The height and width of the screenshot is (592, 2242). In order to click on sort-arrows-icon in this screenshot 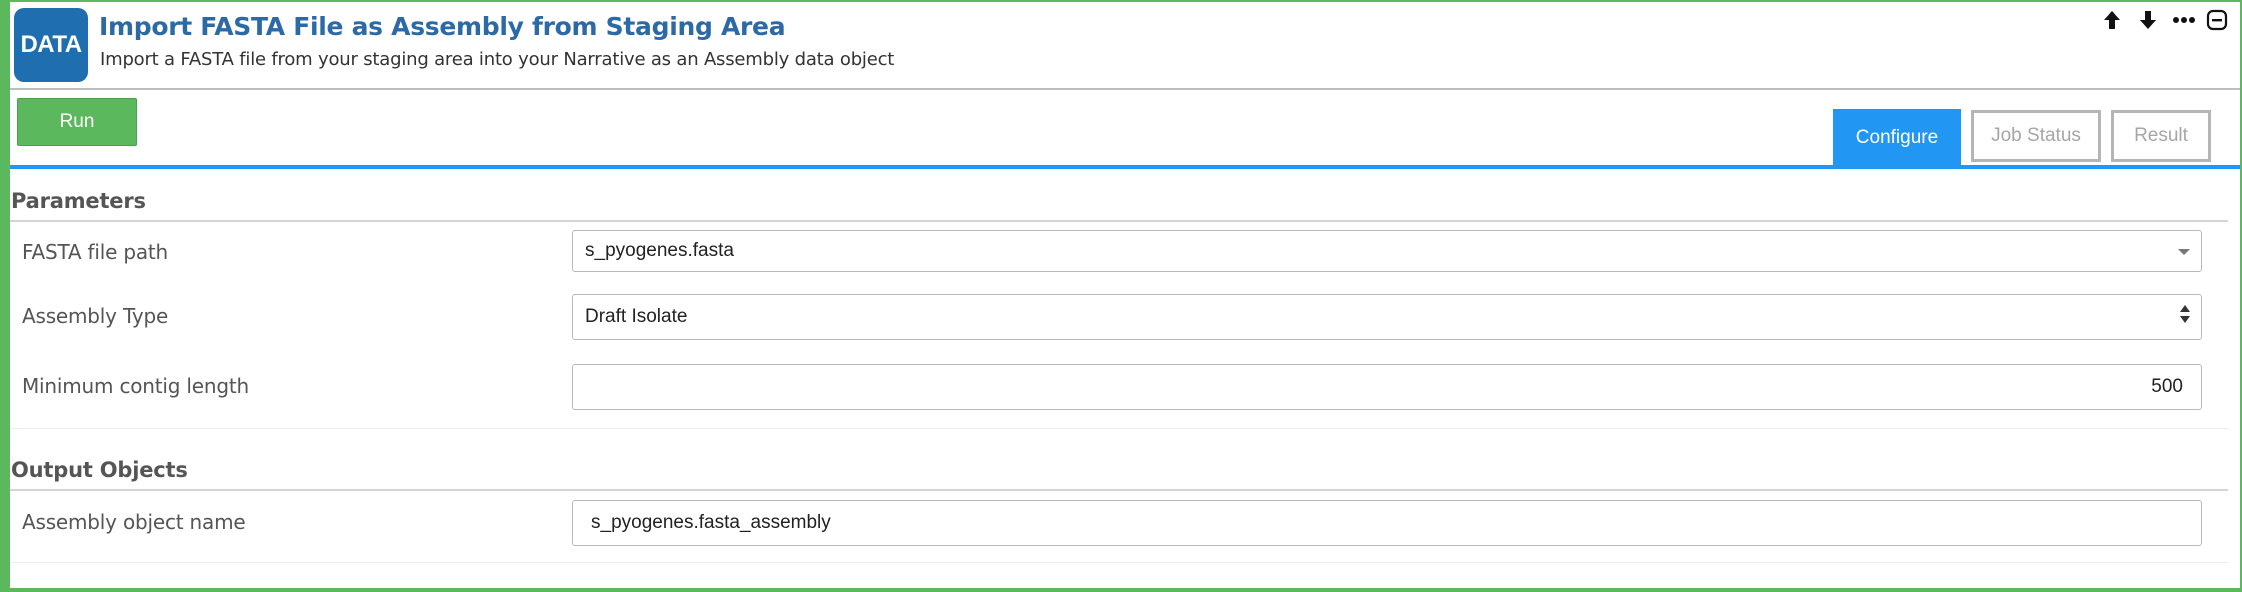, I will do `click(2185, 317)`.